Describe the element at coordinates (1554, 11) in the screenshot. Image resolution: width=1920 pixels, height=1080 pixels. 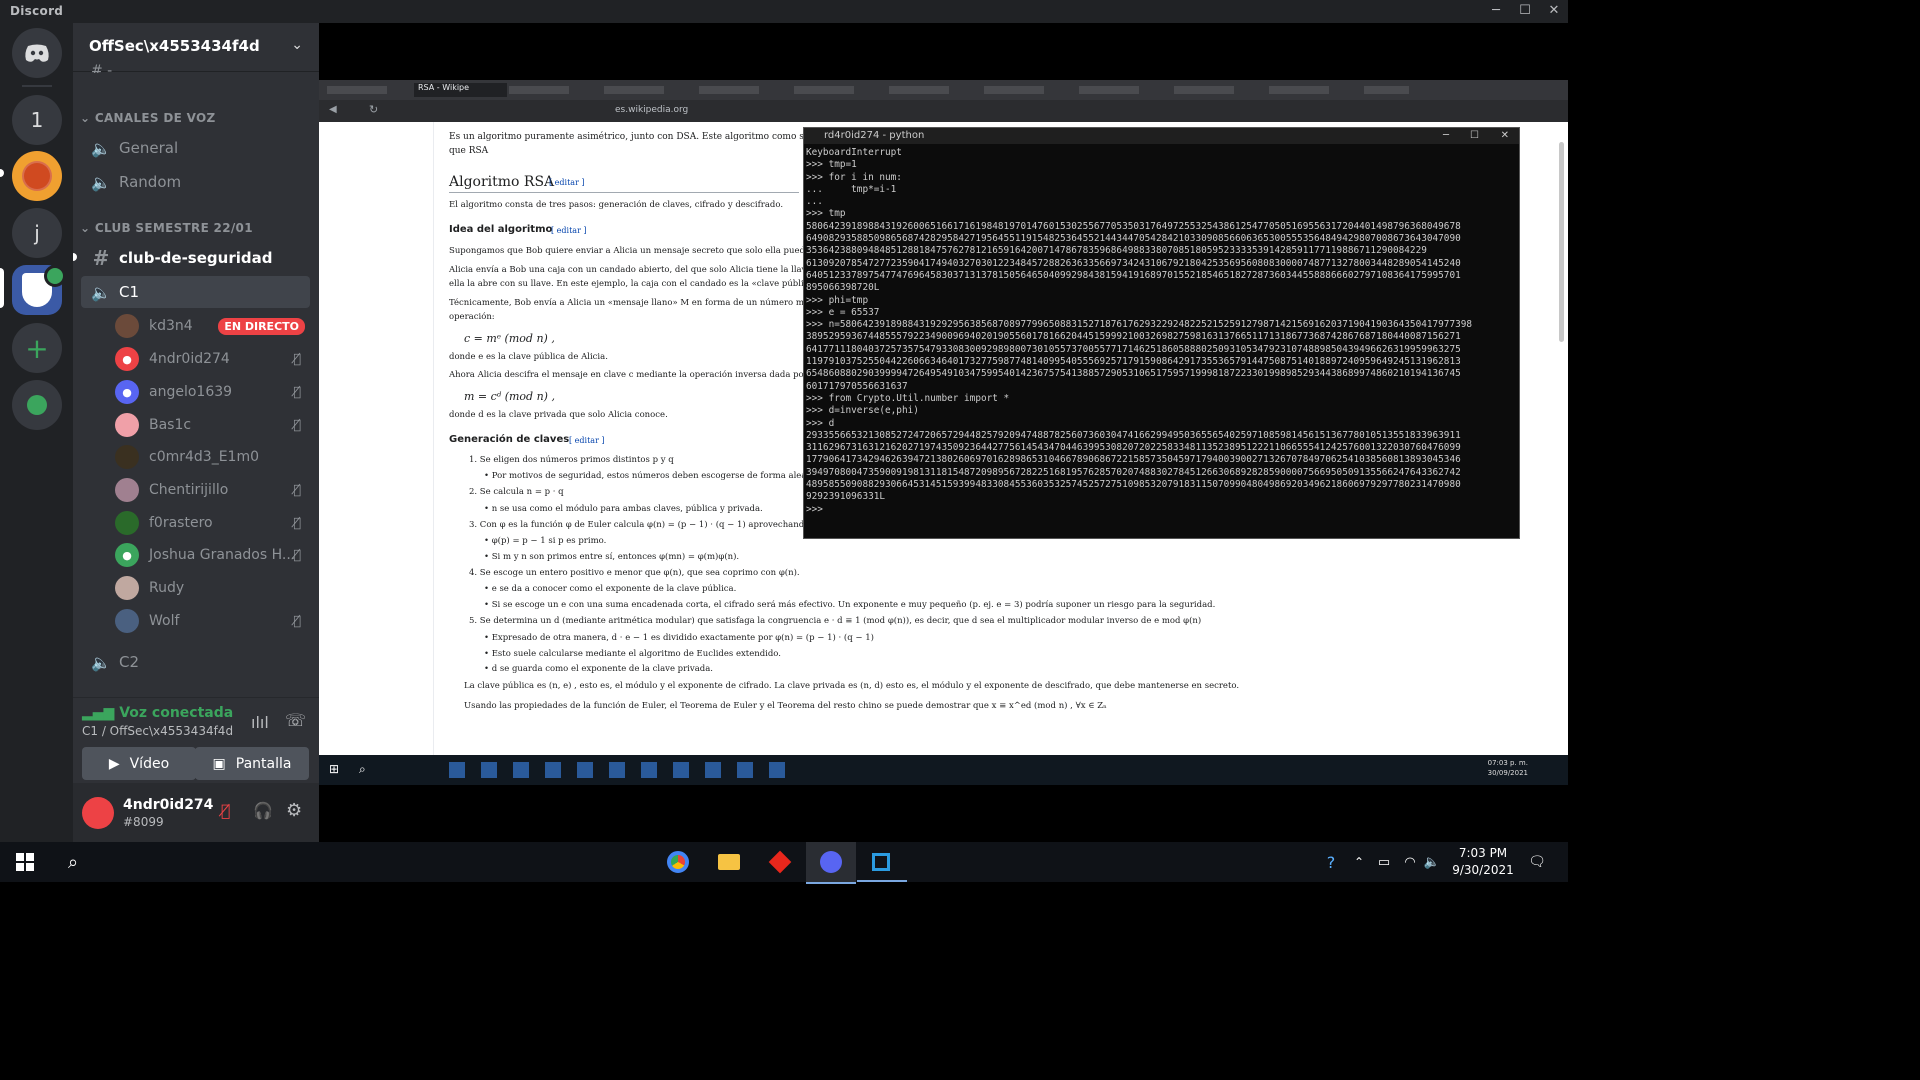
I see `close-button: ✕` at that location.